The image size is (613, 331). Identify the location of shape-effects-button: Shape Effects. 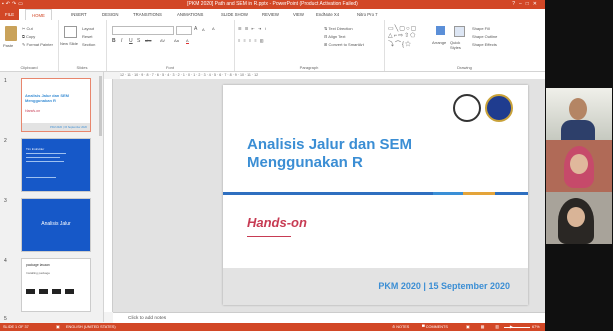
(484, 44).